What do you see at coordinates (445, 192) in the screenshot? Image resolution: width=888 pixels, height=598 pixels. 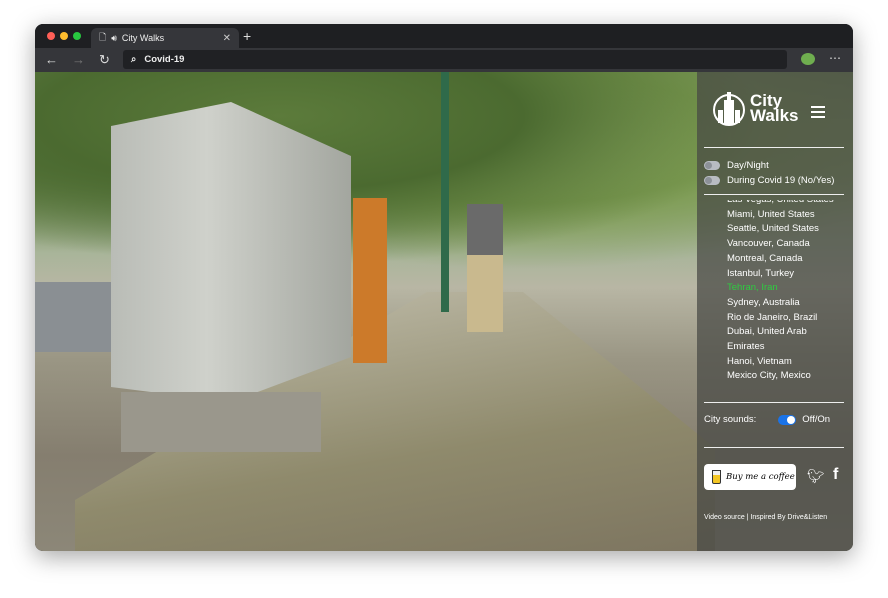 I see `pole` at bounding box center [445, 192].